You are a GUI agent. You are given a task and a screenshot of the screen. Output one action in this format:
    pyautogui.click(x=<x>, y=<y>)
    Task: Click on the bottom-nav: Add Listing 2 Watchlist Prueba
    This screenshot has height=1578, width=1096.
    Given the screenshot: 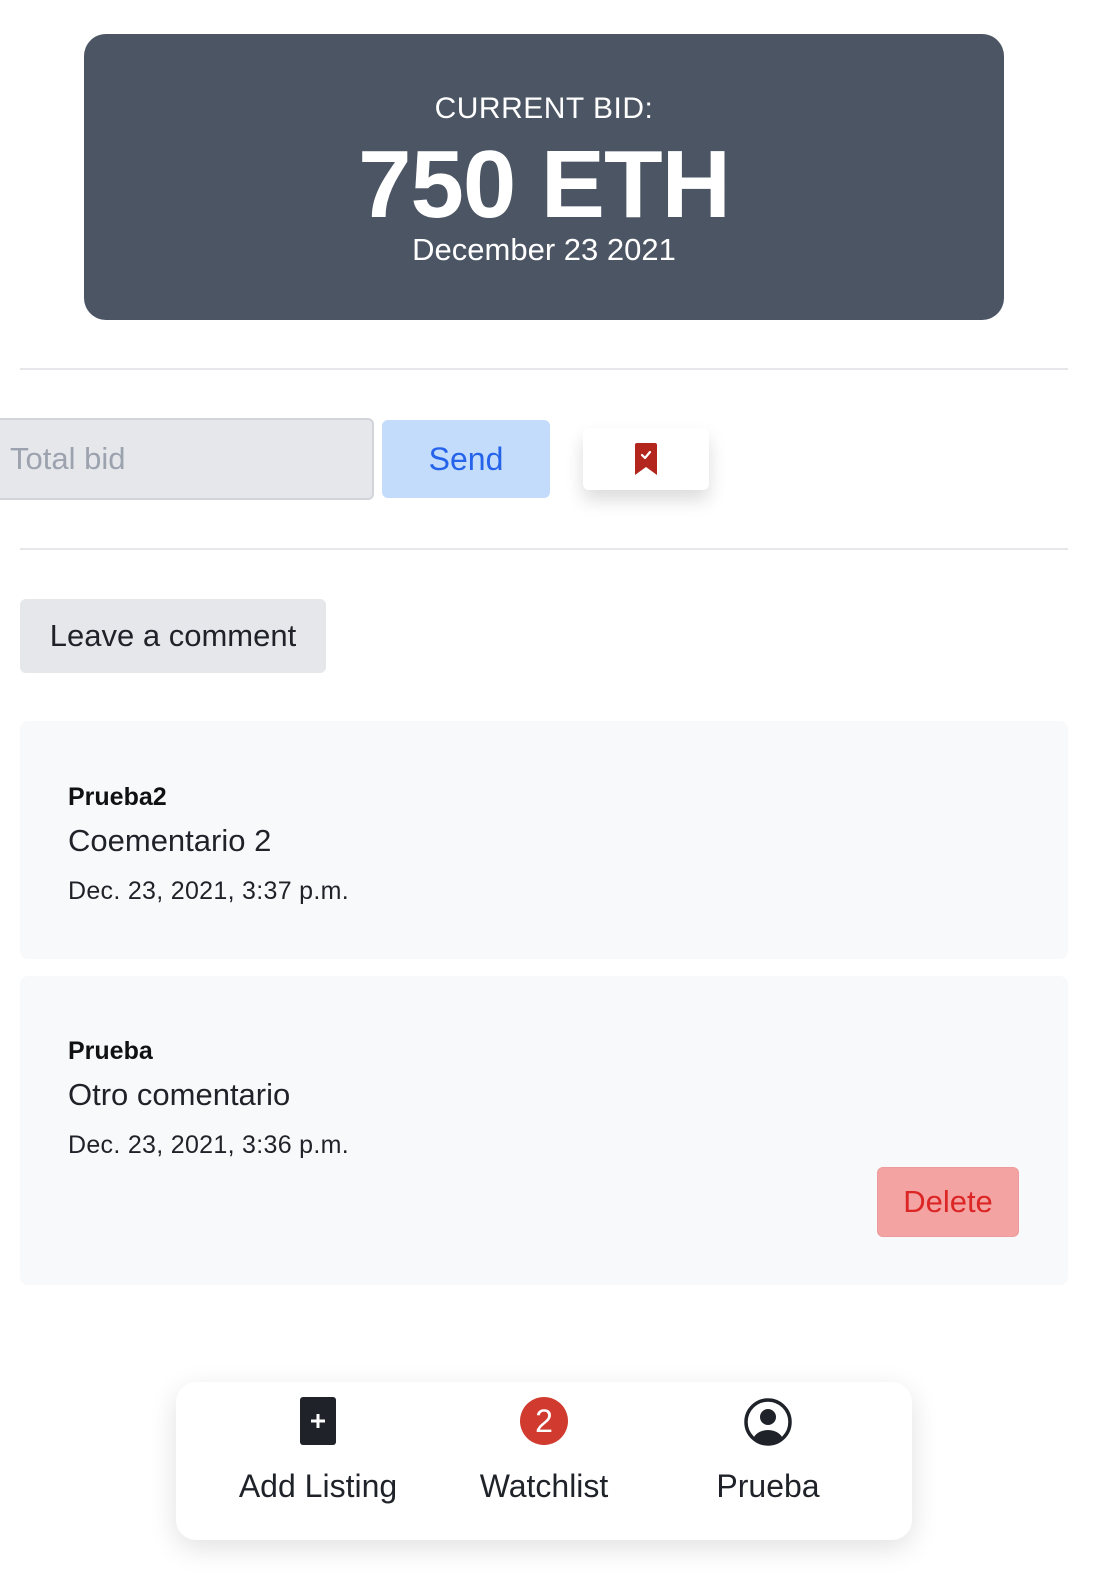 What is the action you would take?
    pyautogui.click(x=544, y=1461)
    